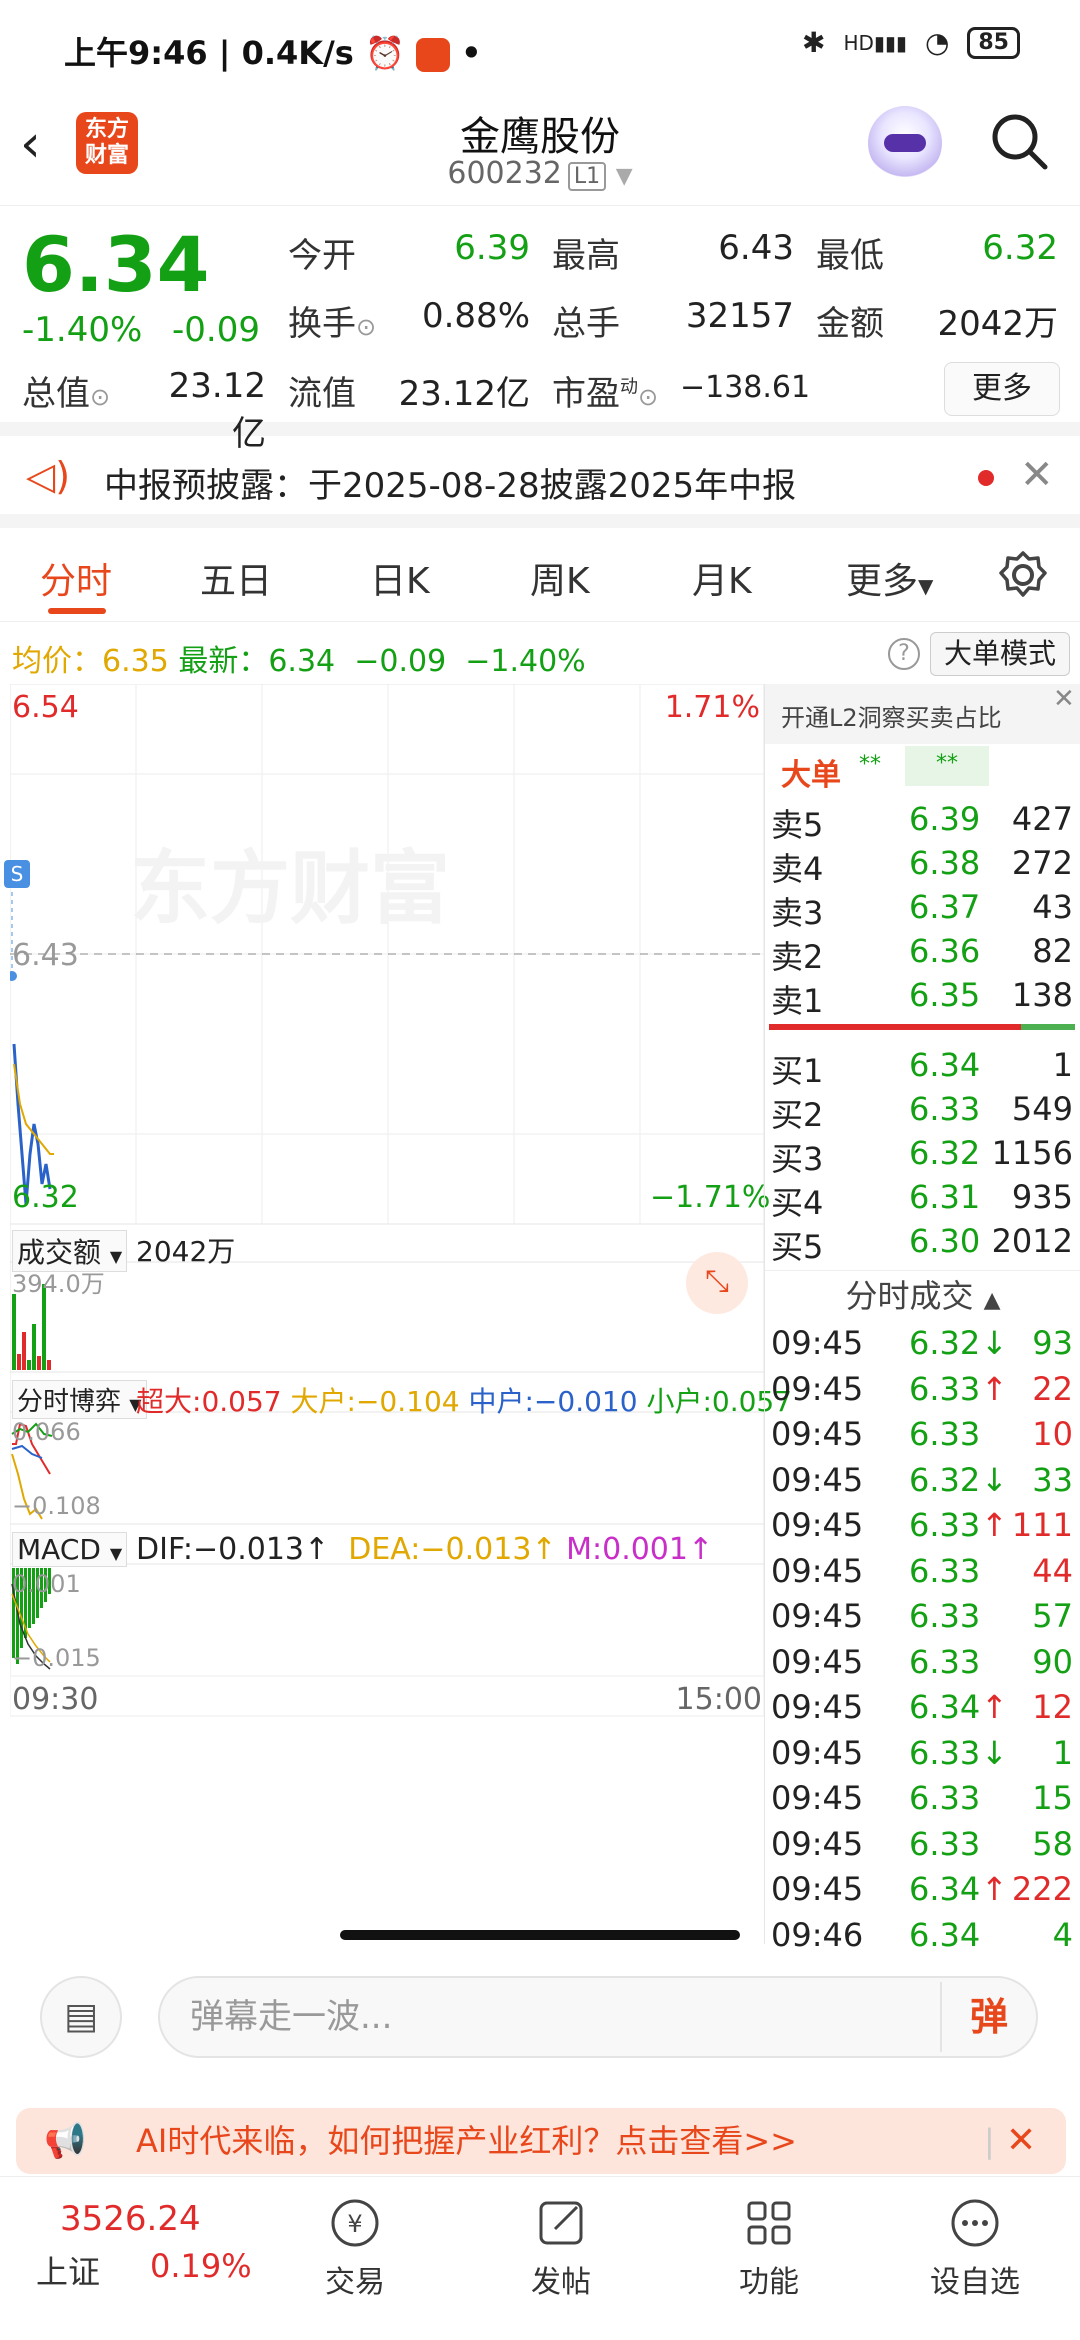 Image resolution: width=1080 pixels, height=2340 pixels. I want to click on danmaku-send-button: 弹, so click(988, 2017).